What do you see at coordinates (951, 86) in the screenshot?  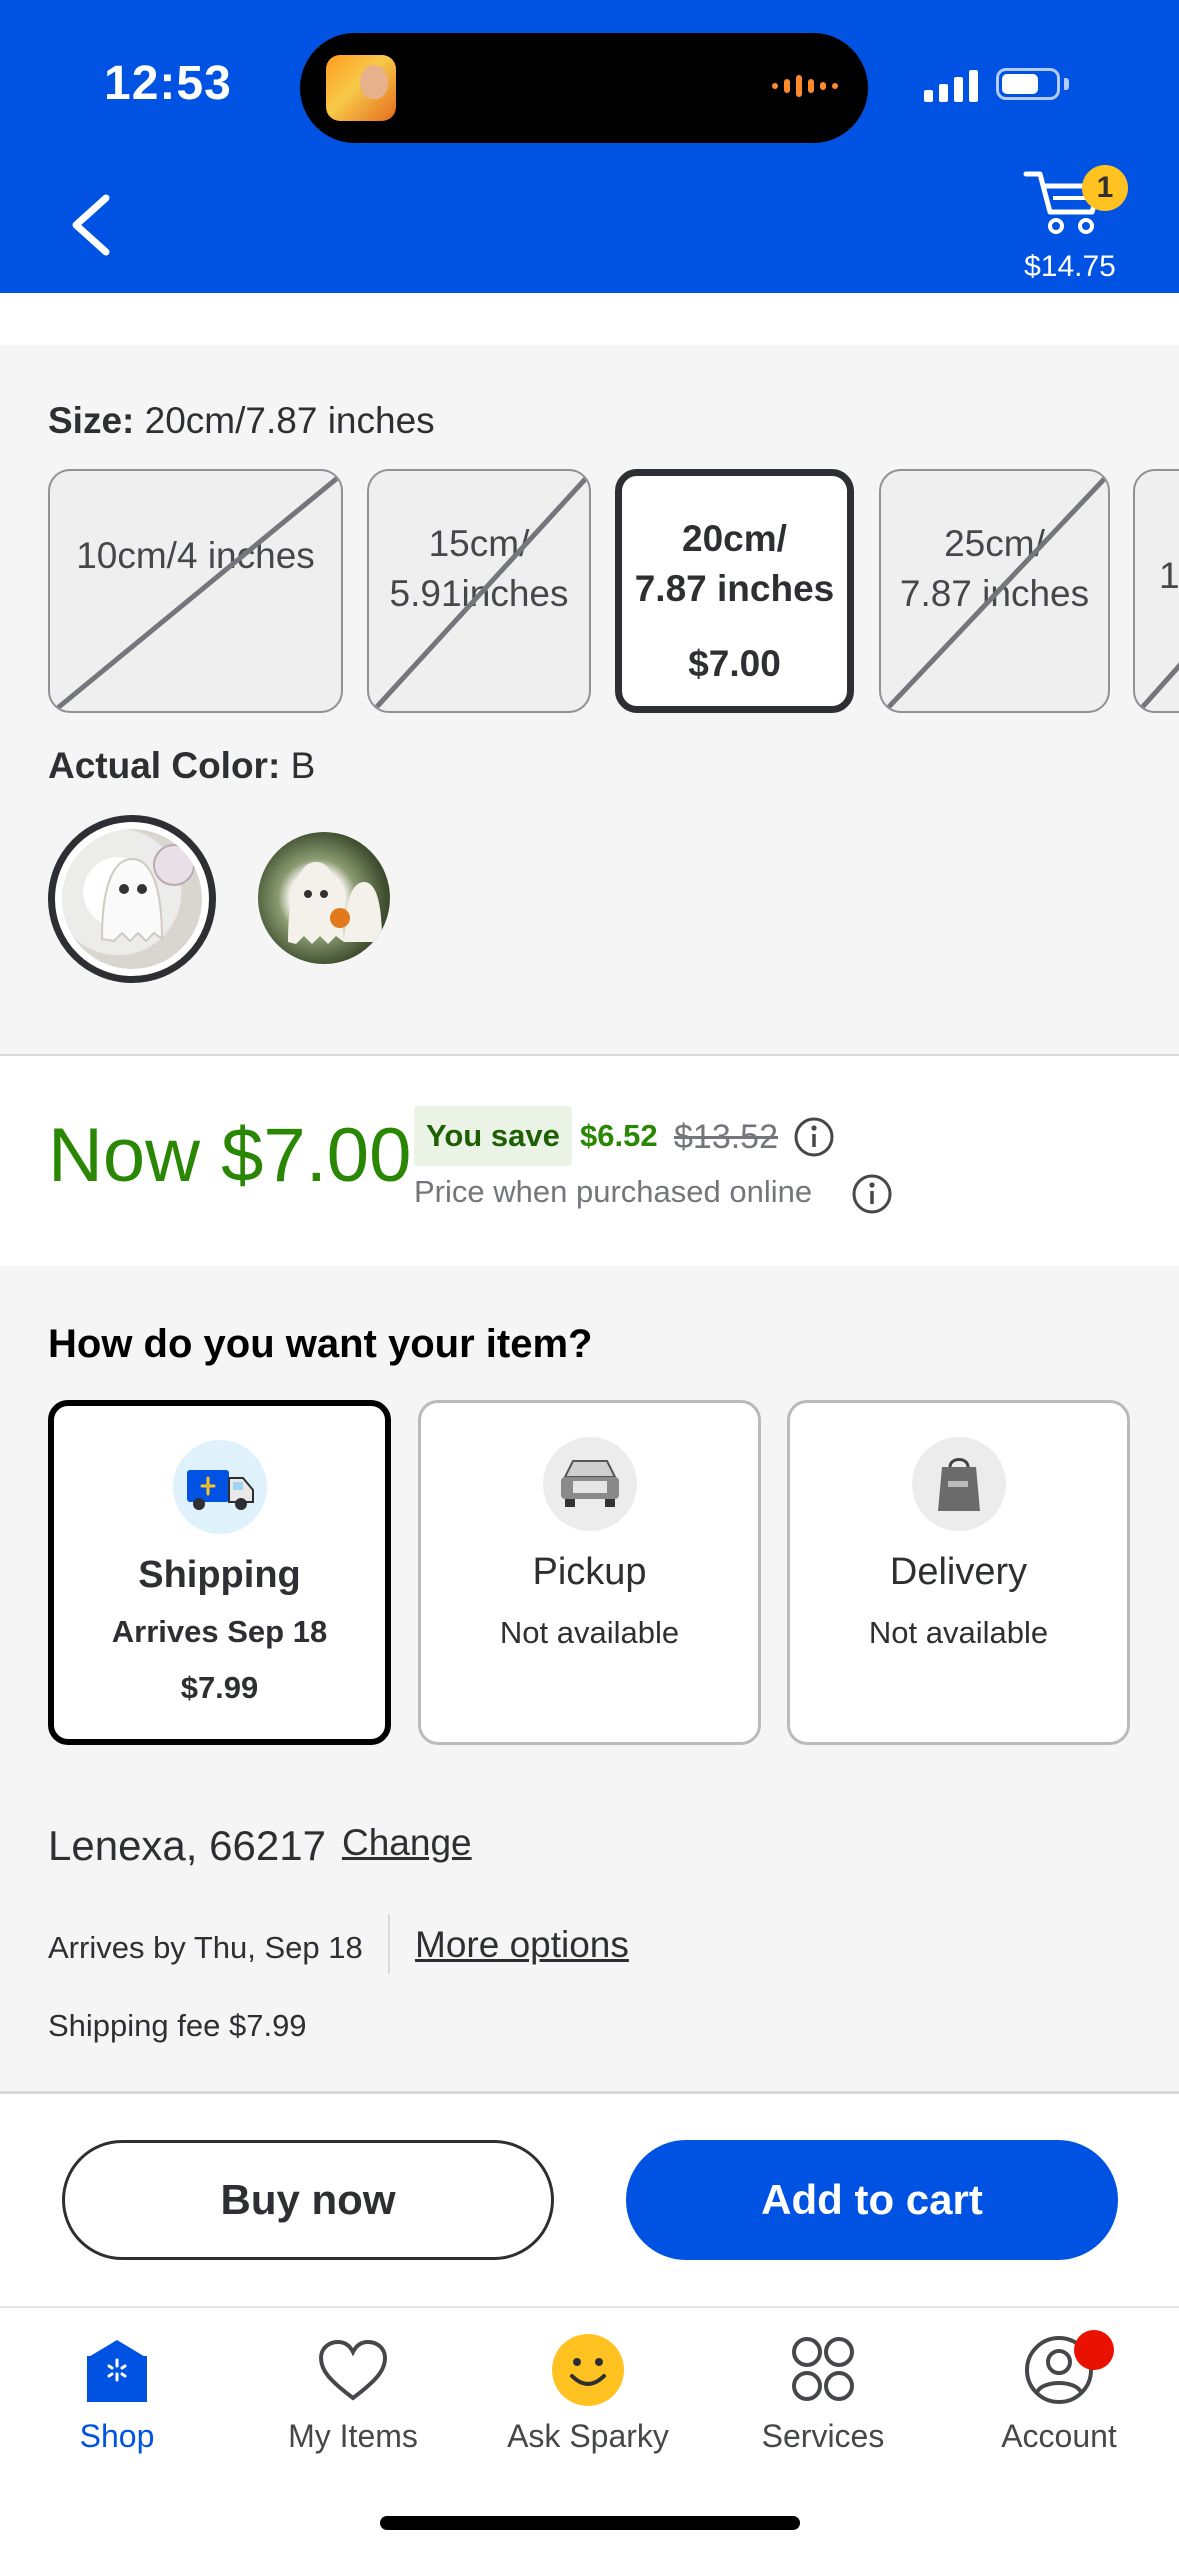 I see `cellular-signal-icon` at bounding box center [951, 86].